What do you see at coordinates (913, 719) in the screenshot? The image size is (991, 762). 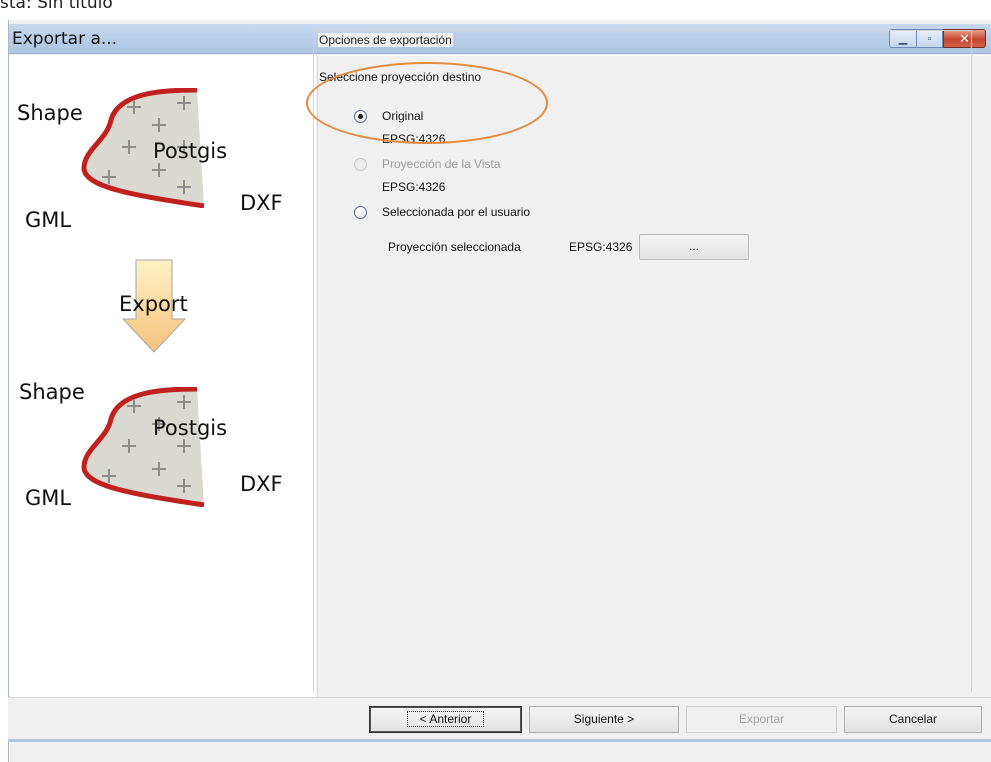 I see `cancel-button: Cancelar` at bounding box center [913, 719].